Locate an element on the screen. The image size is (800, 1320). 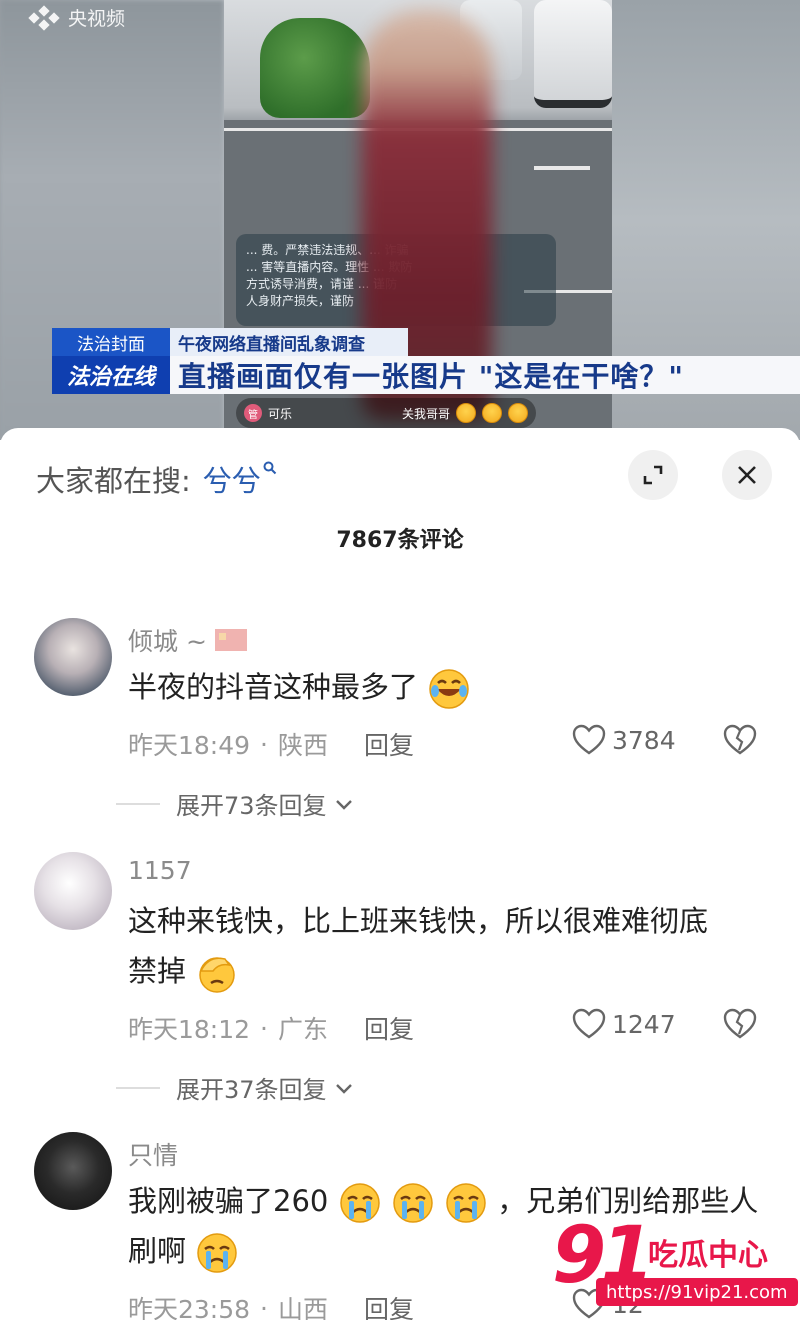
comment-text: 这种来钱快，比上班来钱快，所以很难难彻底 禁掉 is located at coordinates (453, 946).